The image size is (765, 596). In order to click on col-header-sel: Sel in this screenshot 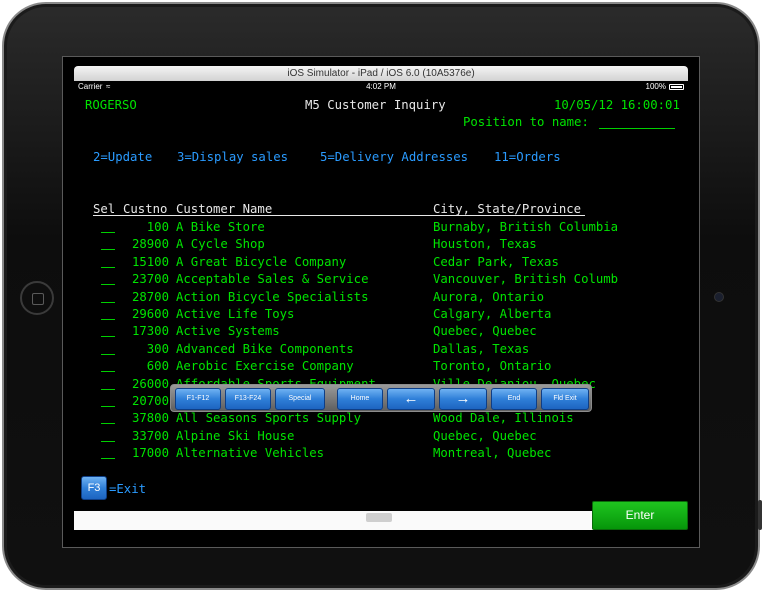, I will do `click(104, 209)`.